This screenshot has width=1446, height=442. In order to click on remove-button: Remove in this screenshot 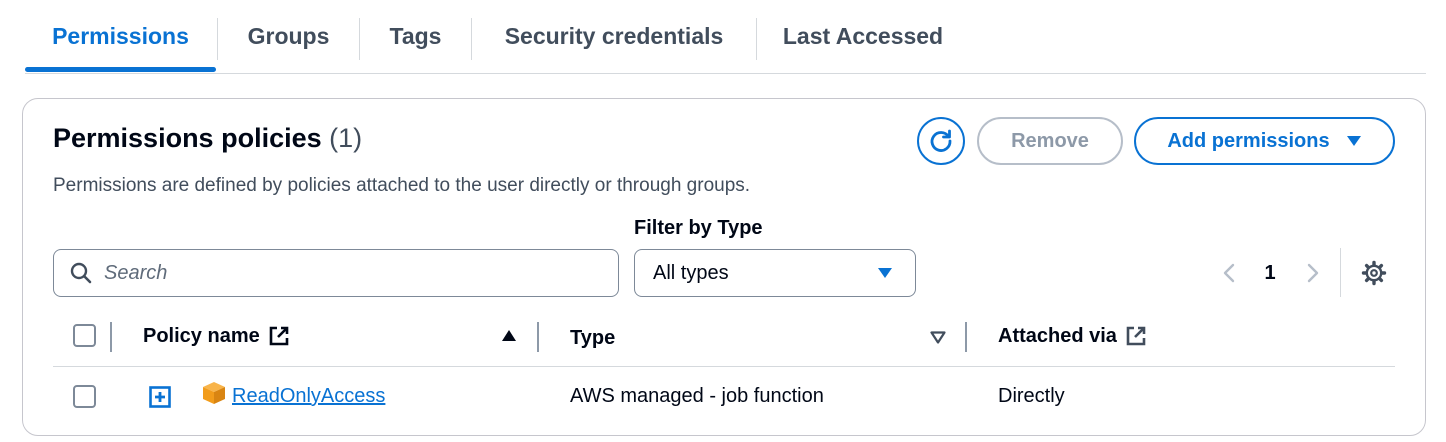, I will do `click(1050, 141)`.